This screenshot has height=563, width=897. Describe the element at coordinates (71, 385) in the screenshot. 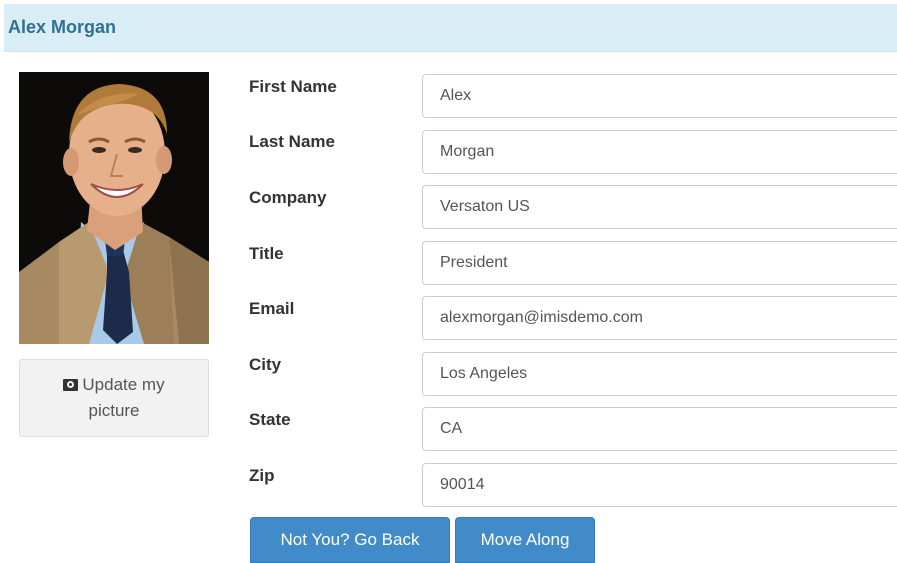

I see `camera-icon` at that location.